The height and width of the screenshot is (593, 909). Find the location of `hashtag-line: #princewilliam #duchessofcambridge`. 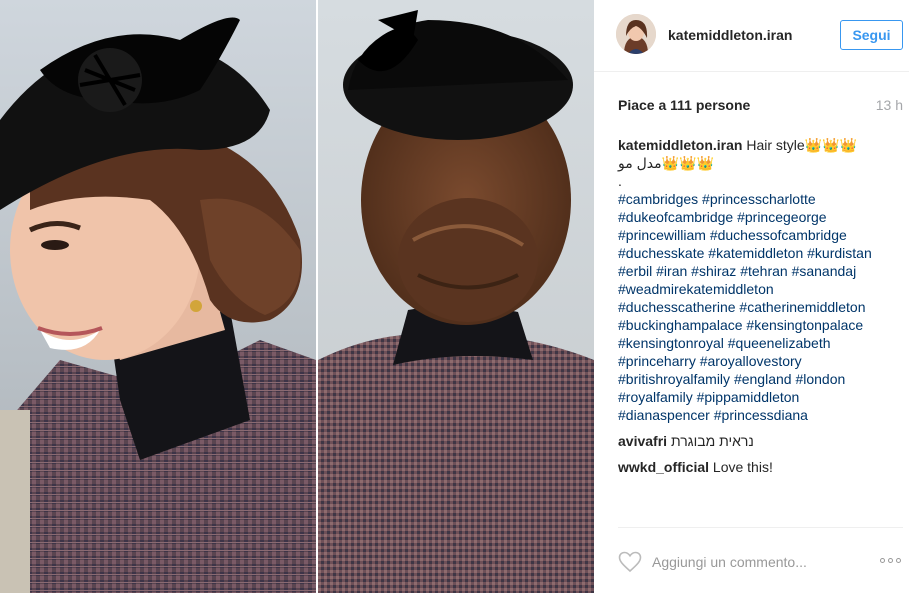

hashtag-line: #princewilliam #duchessofcambridge is located at coordinates (760, 235).